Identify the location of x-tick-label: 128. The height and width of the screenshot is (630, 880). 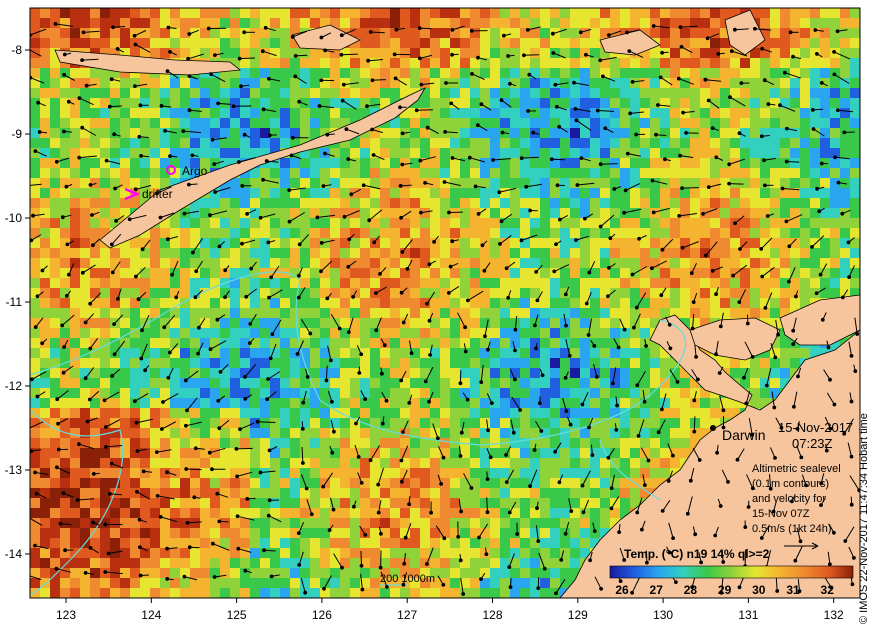
(492, 615).